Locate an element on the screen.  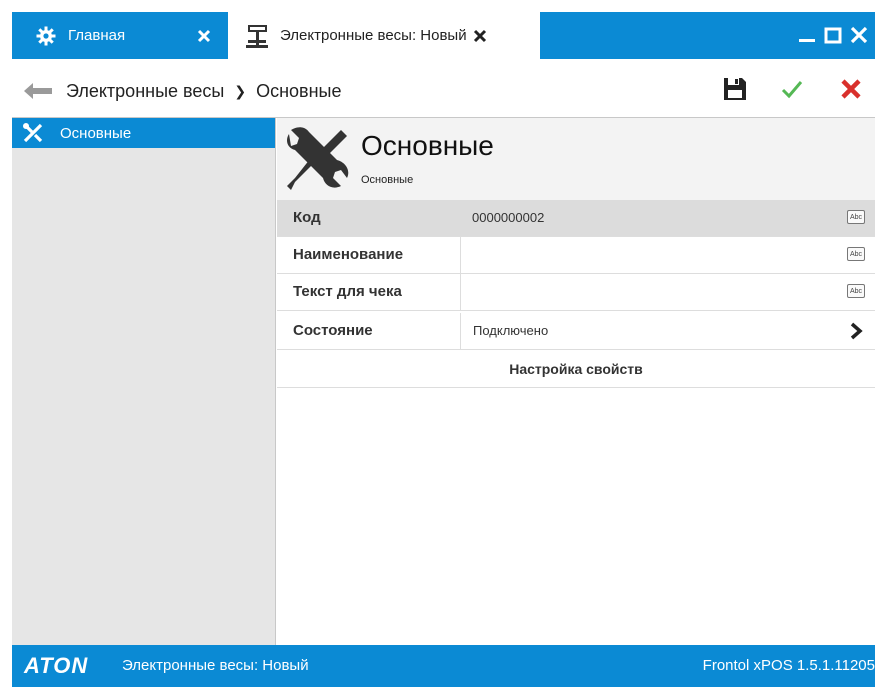
section-header: Основные Основные is located at coordinates (576, 159).